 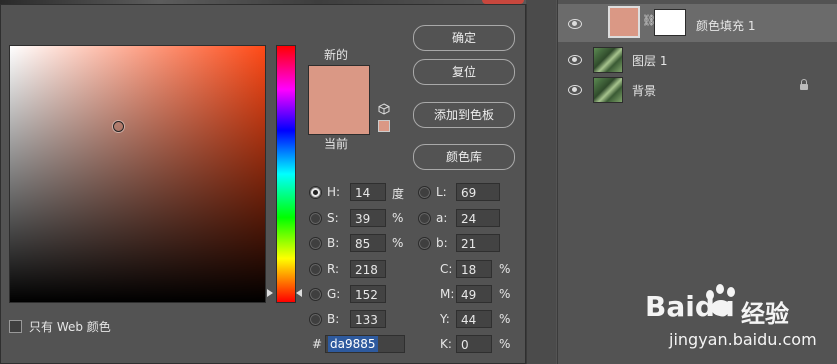 I want to click on web-safe-color-swatch, so click(x=384, y=126).